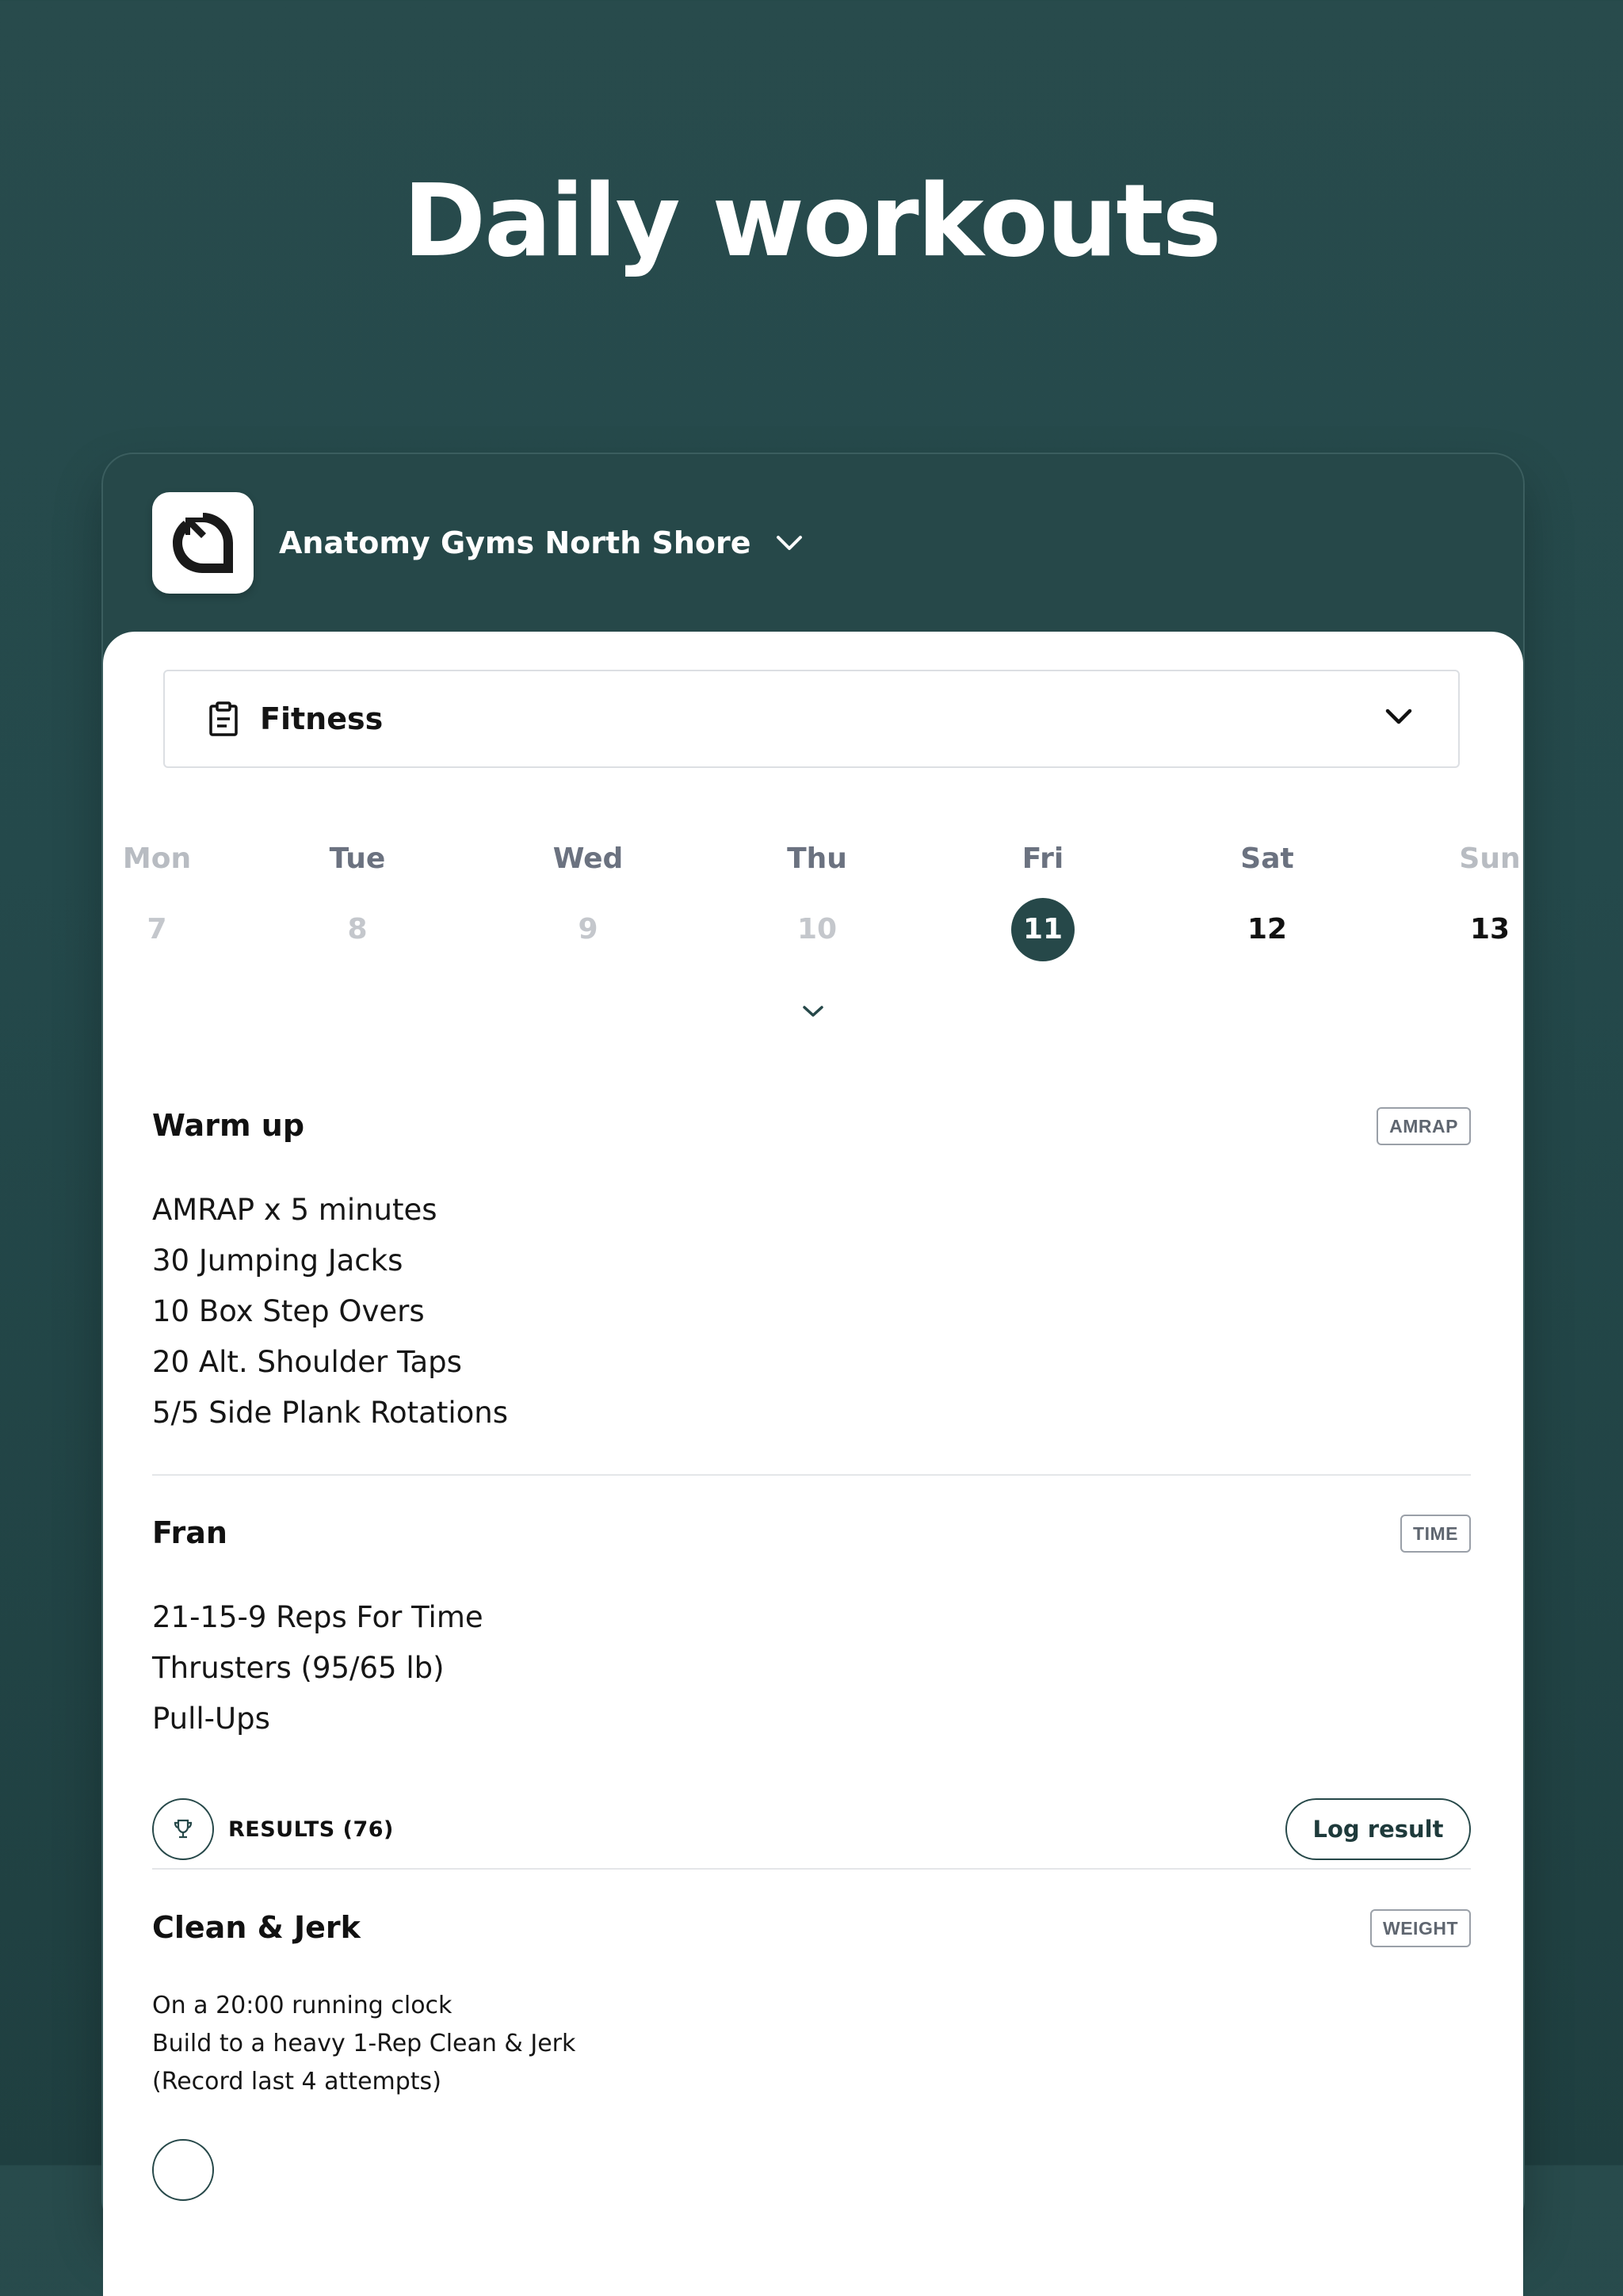  Describe the element at coordinates (294, 1210) in the screenshot. I see `workout-line: AMRAP x 5 minutes` at that location.